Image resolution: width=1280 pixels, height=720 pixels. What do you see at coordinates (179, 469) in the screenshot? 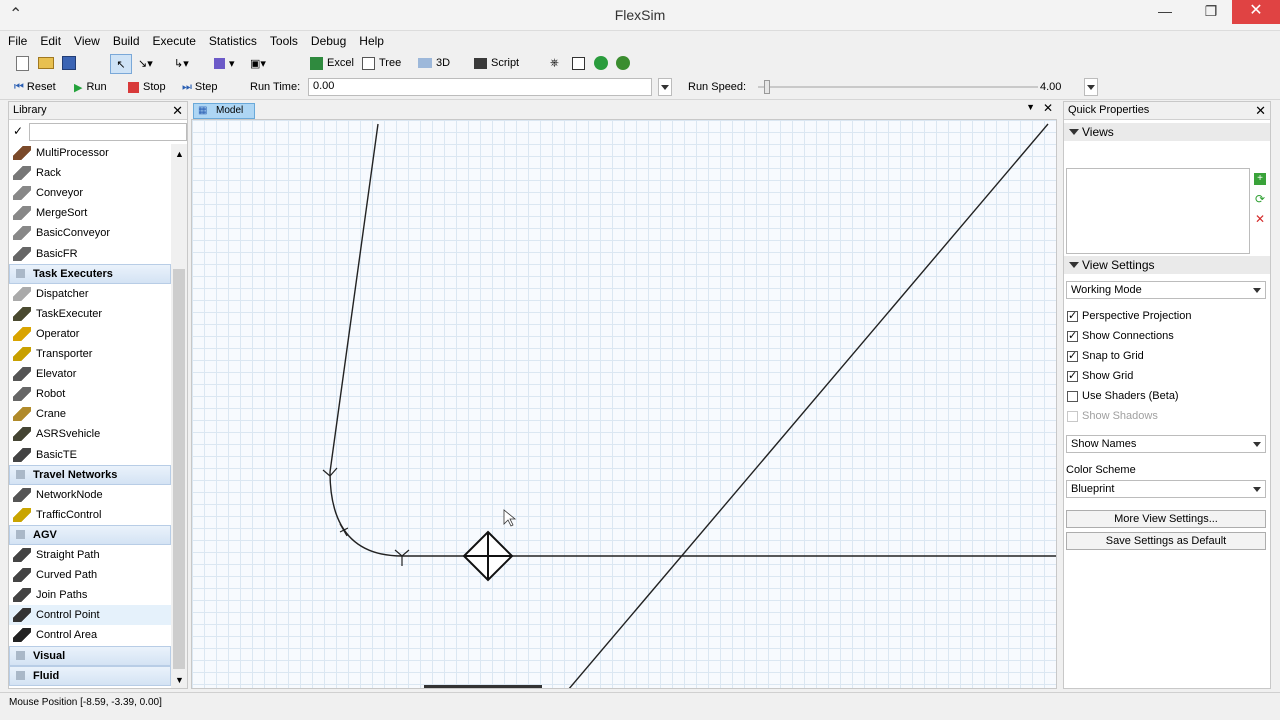
I see `library-scrollbar-thumb` at bounding box center [179, 469].